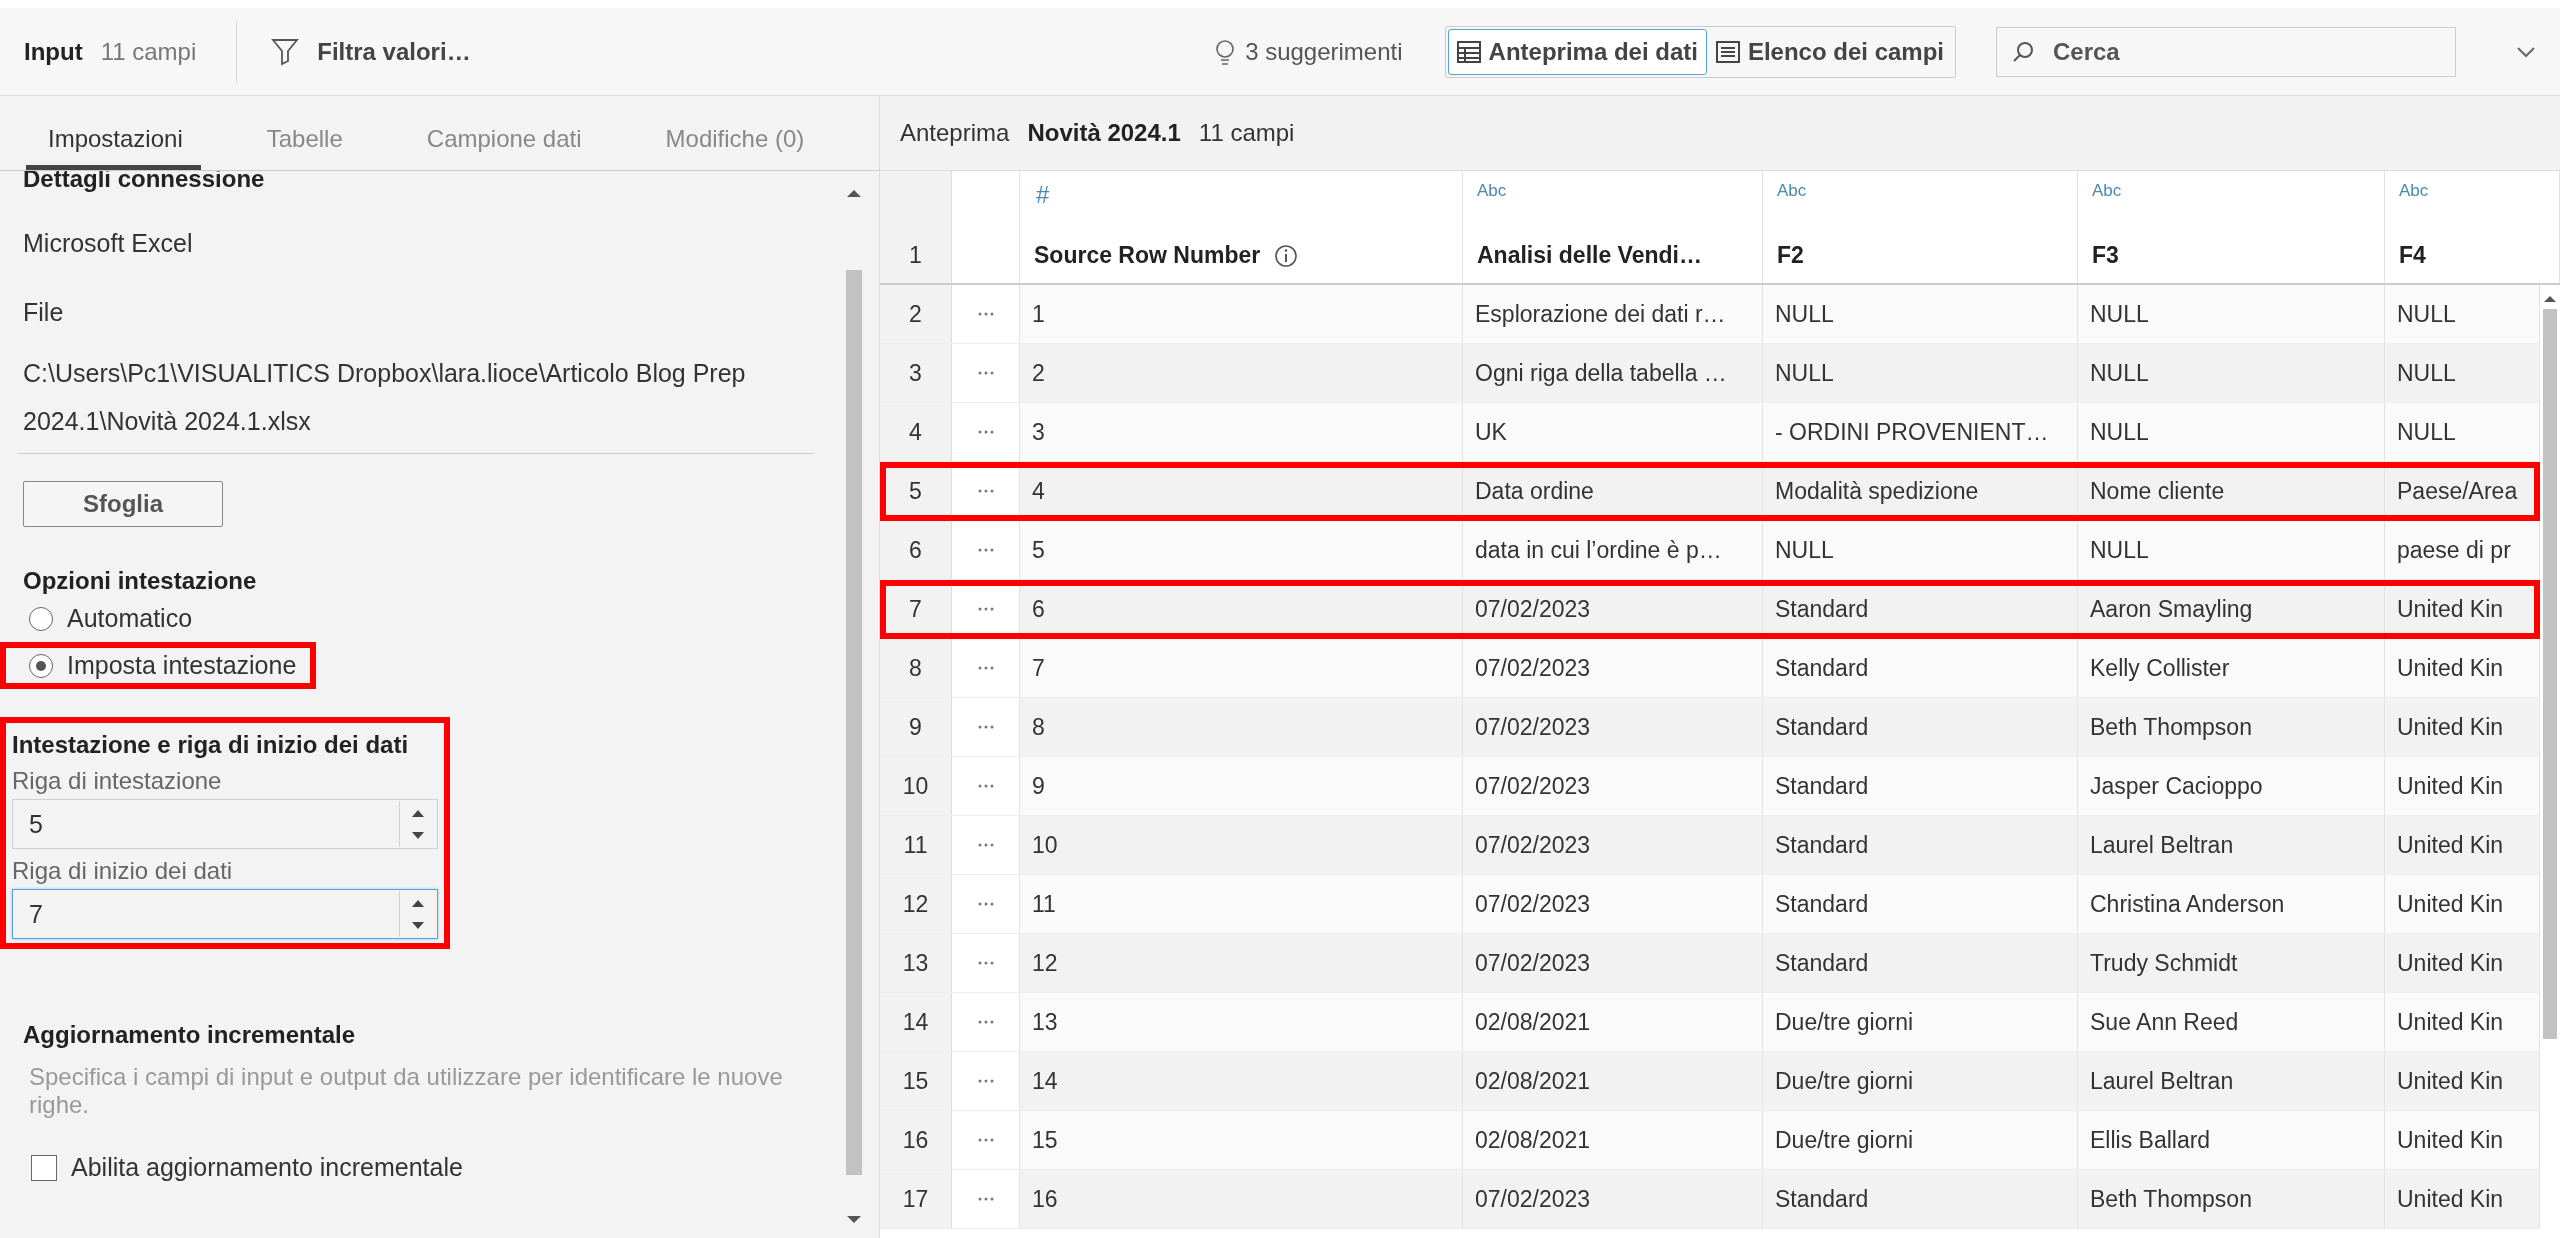 The image size is (2560, 1238). Describe the element at coordinates (1043, 195) in the screenshot. I see `data-type-label: #` at that location.